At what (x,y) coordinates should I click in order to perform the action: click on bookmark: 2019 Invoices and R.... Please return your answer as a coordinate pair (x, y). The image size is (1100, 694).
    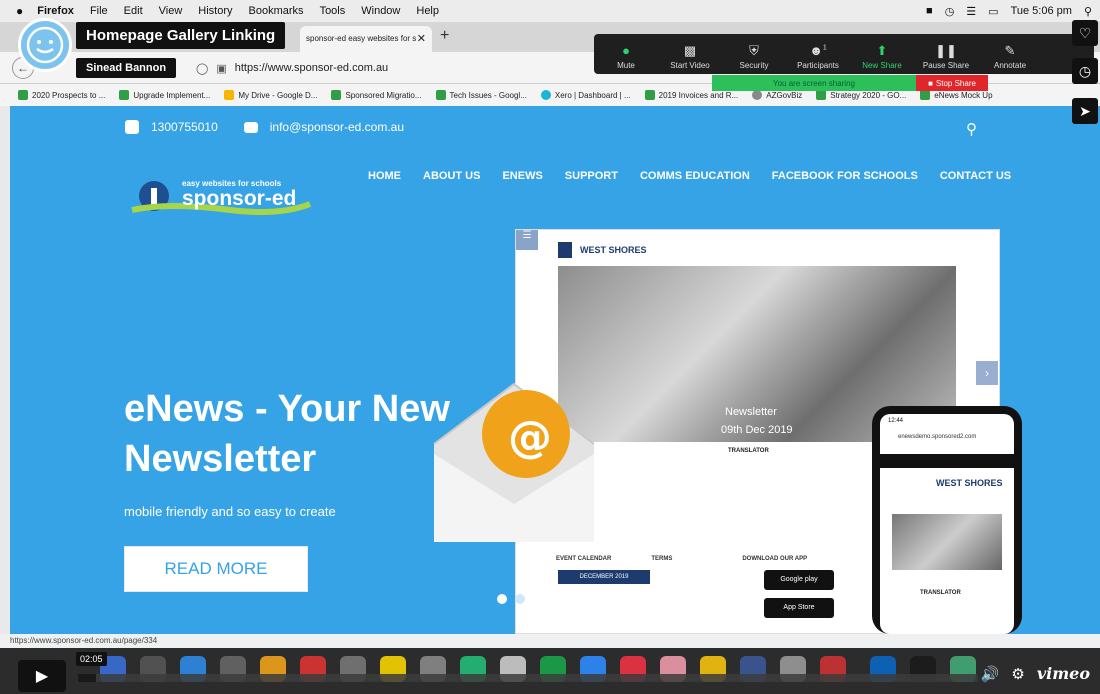
    Looking at the image, I should click on (691, 95).